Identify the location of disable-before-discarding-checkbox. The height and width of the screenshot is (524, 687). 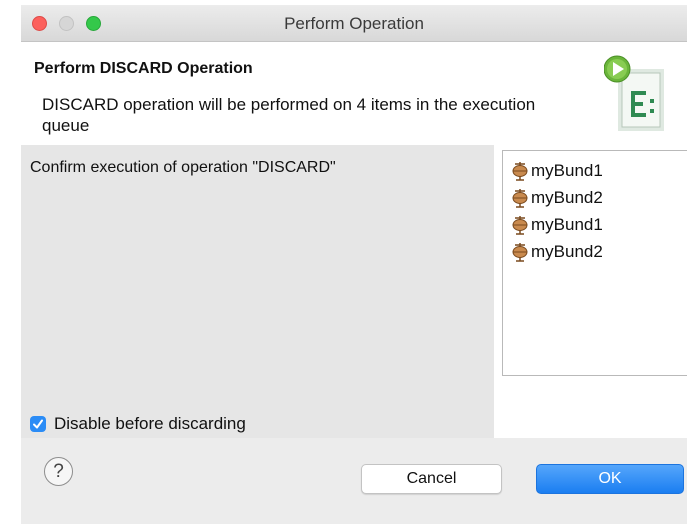
(38, 424).